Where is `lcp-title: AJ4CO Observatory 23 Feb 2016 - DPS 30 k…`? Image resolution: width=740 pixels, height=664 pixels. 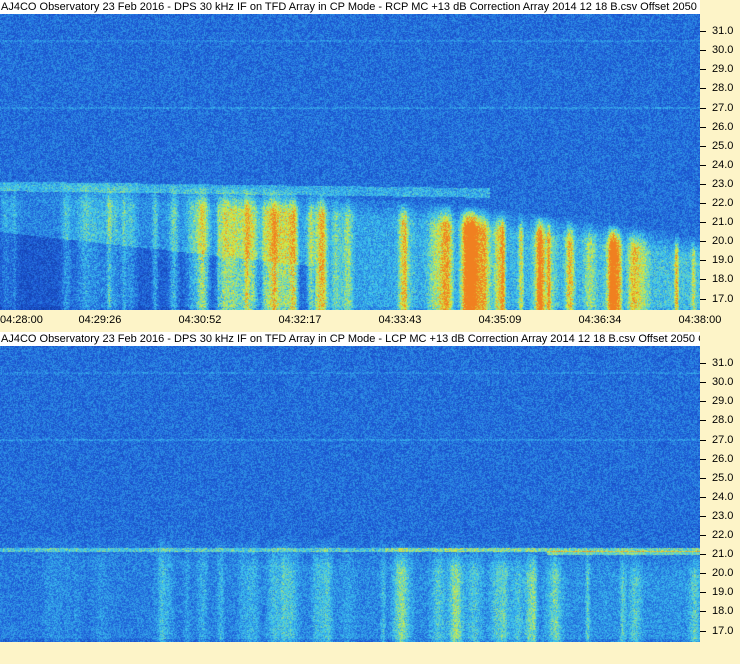
lcp-title: AJ4CO Observatory 23 Feb 2016 - DPS 30 k… is located at coordinates (350, 339).